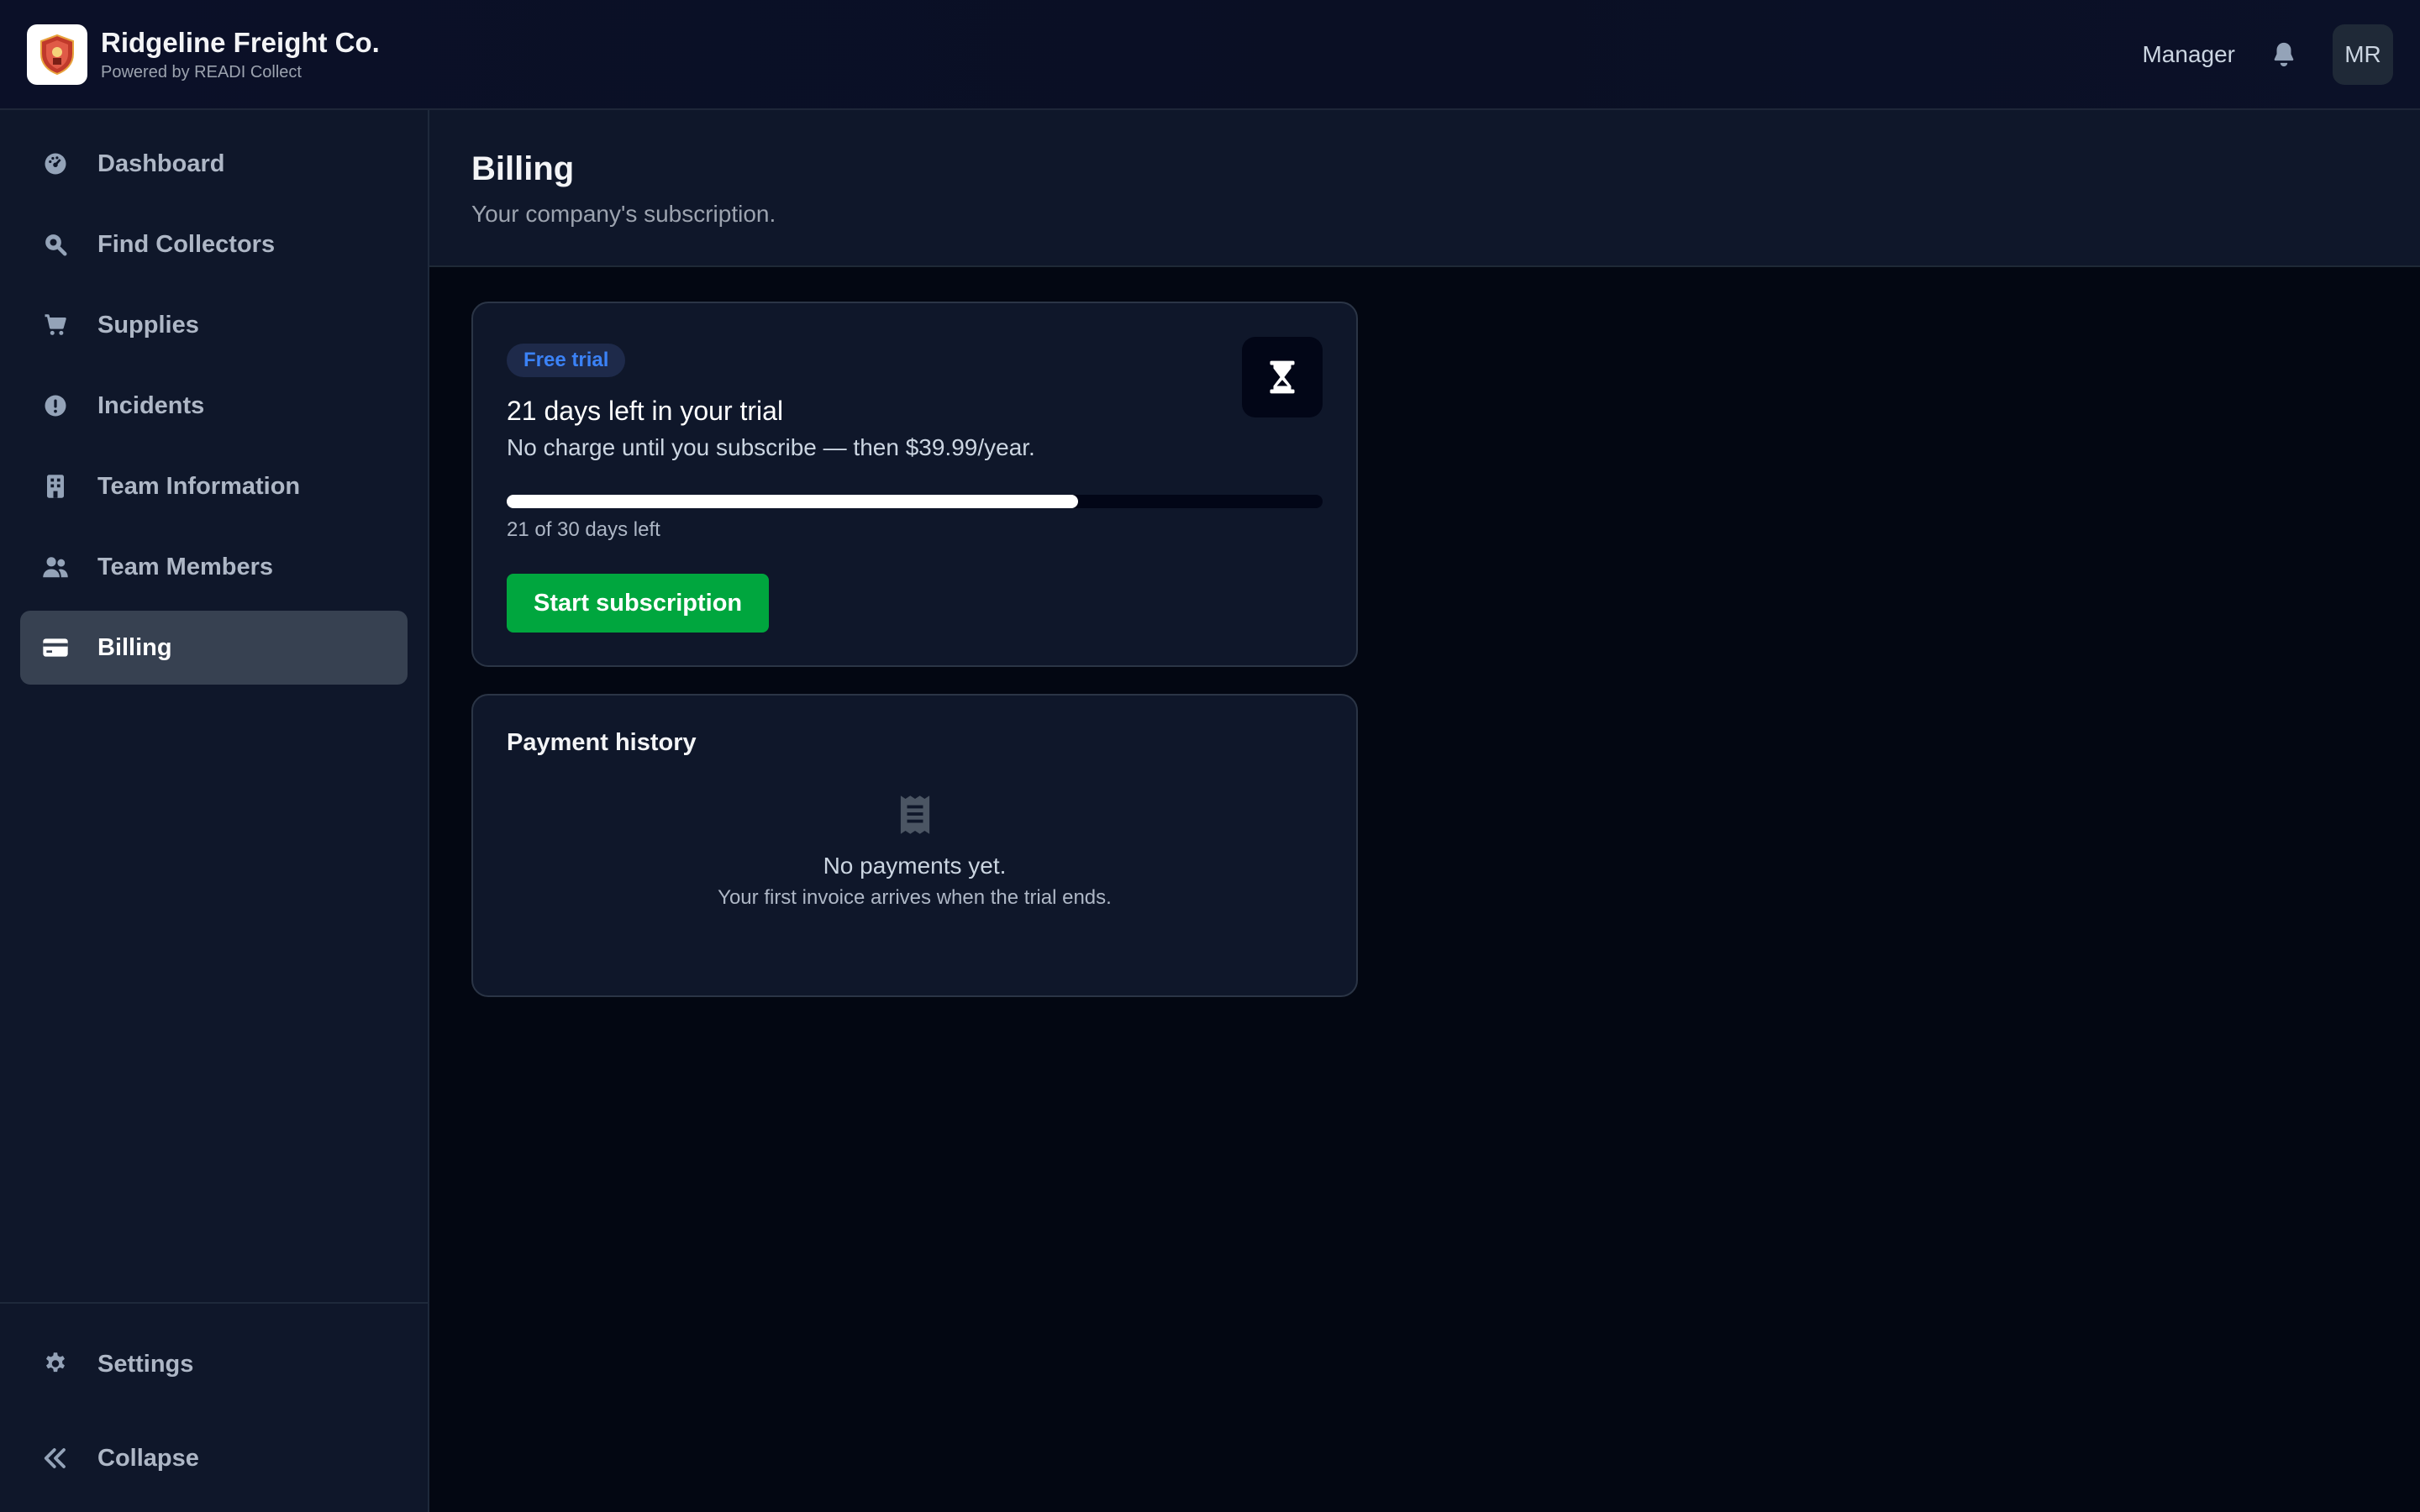  I want to click on sidebar-item-supplies: Supplies, so click(214, 325).